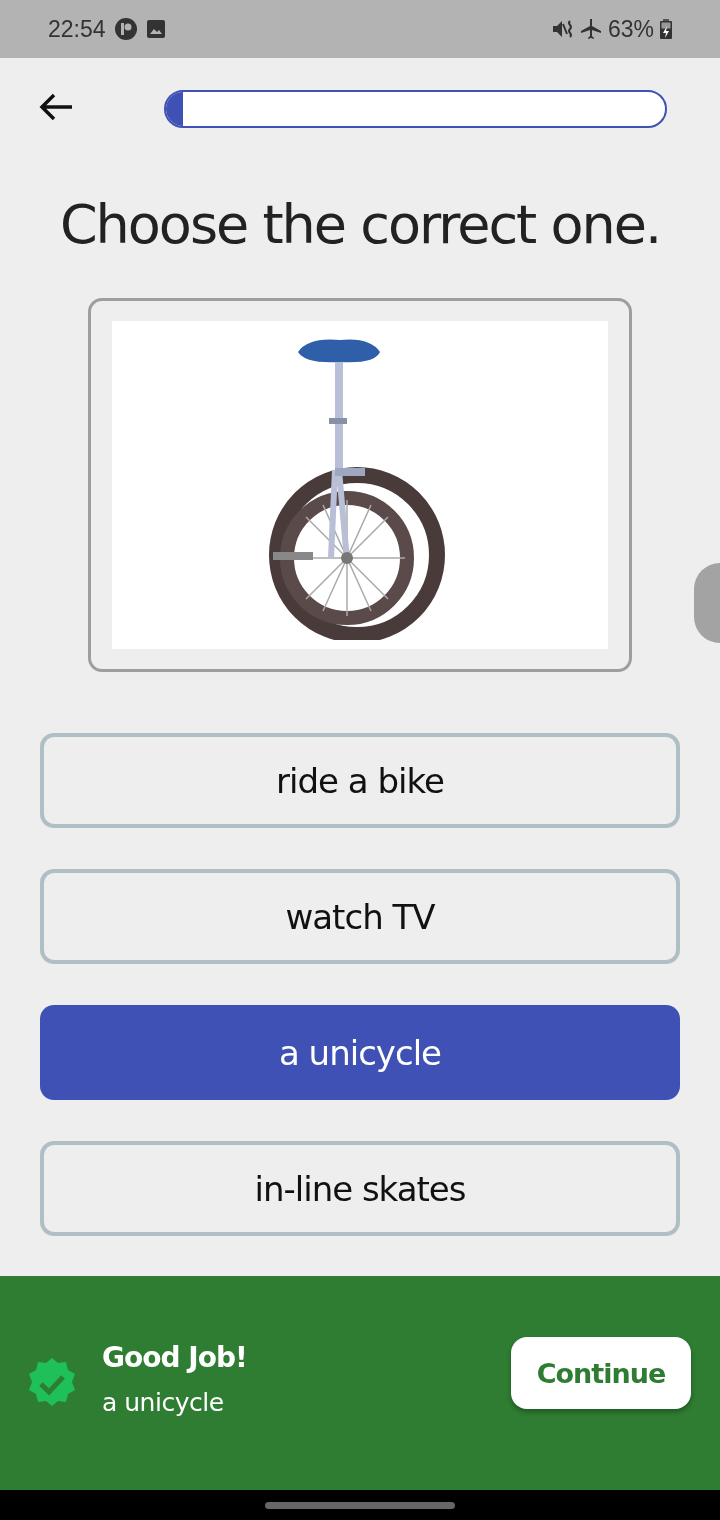 This screenshot has height=1520, width=720. What do you see at coordinates (360, 1052) in the screenshot?
I see `answer-option: a unicycle` at bounding box center [360, 1052].